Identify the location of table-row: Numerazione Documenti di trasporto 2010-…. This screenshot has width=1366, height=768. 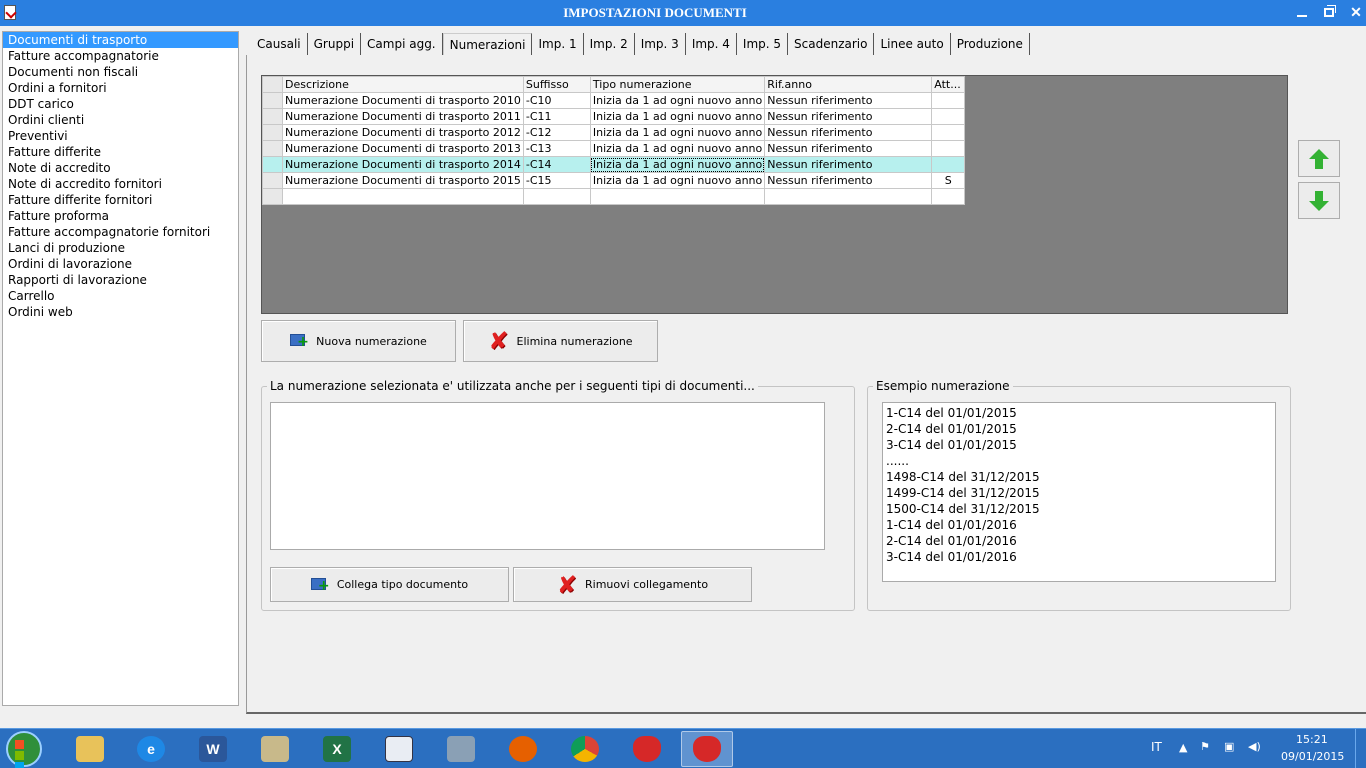
(614, 100).